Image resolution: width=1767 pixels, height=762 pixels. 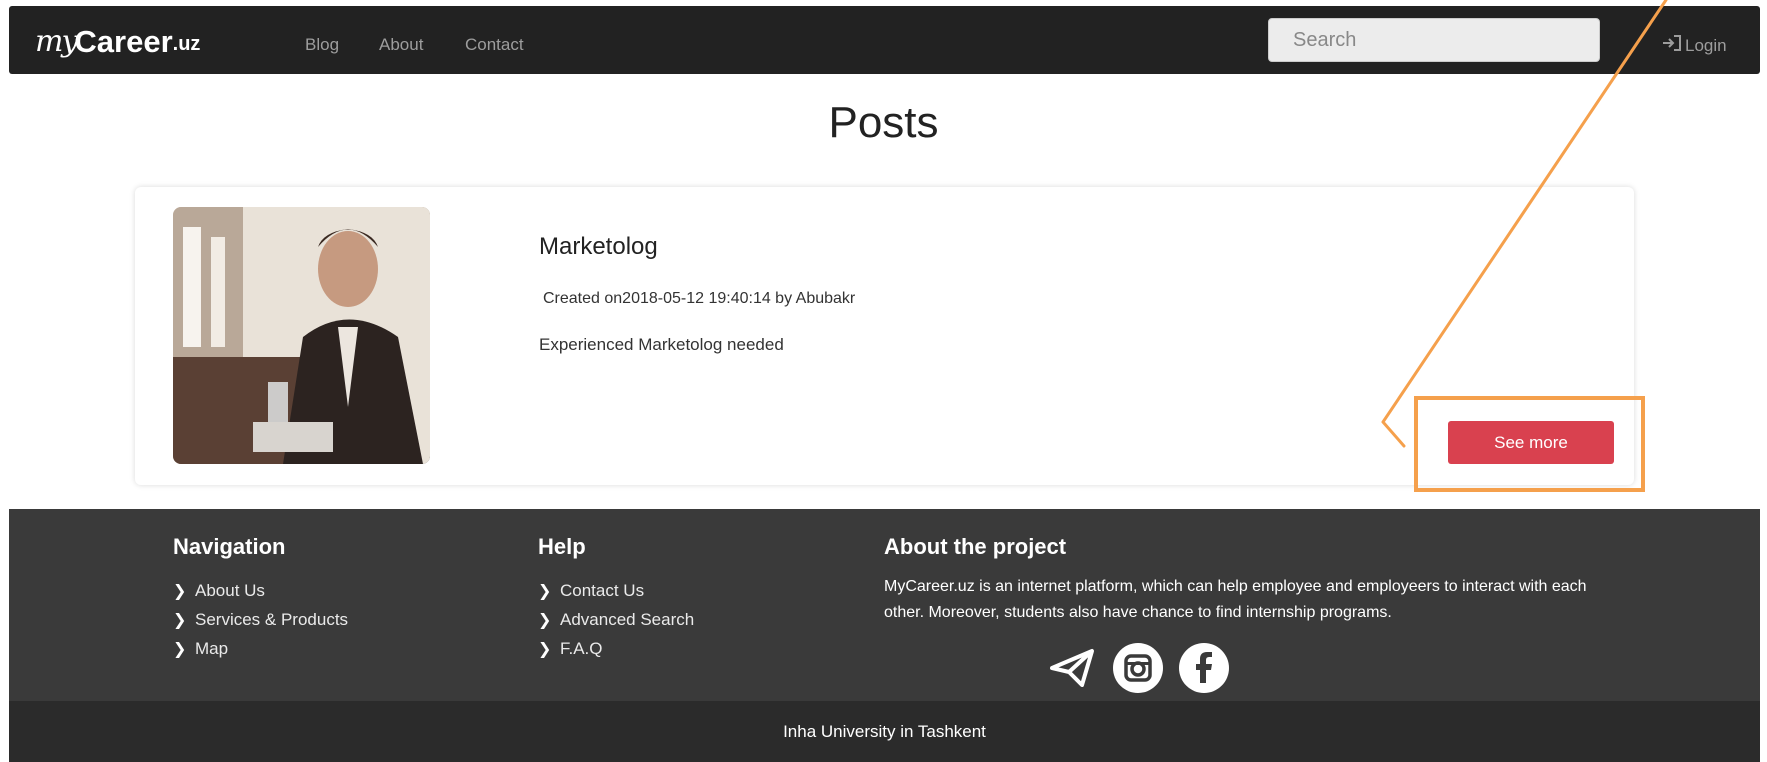 I want to click on page-title: Posts, so click(x=883, y=122).